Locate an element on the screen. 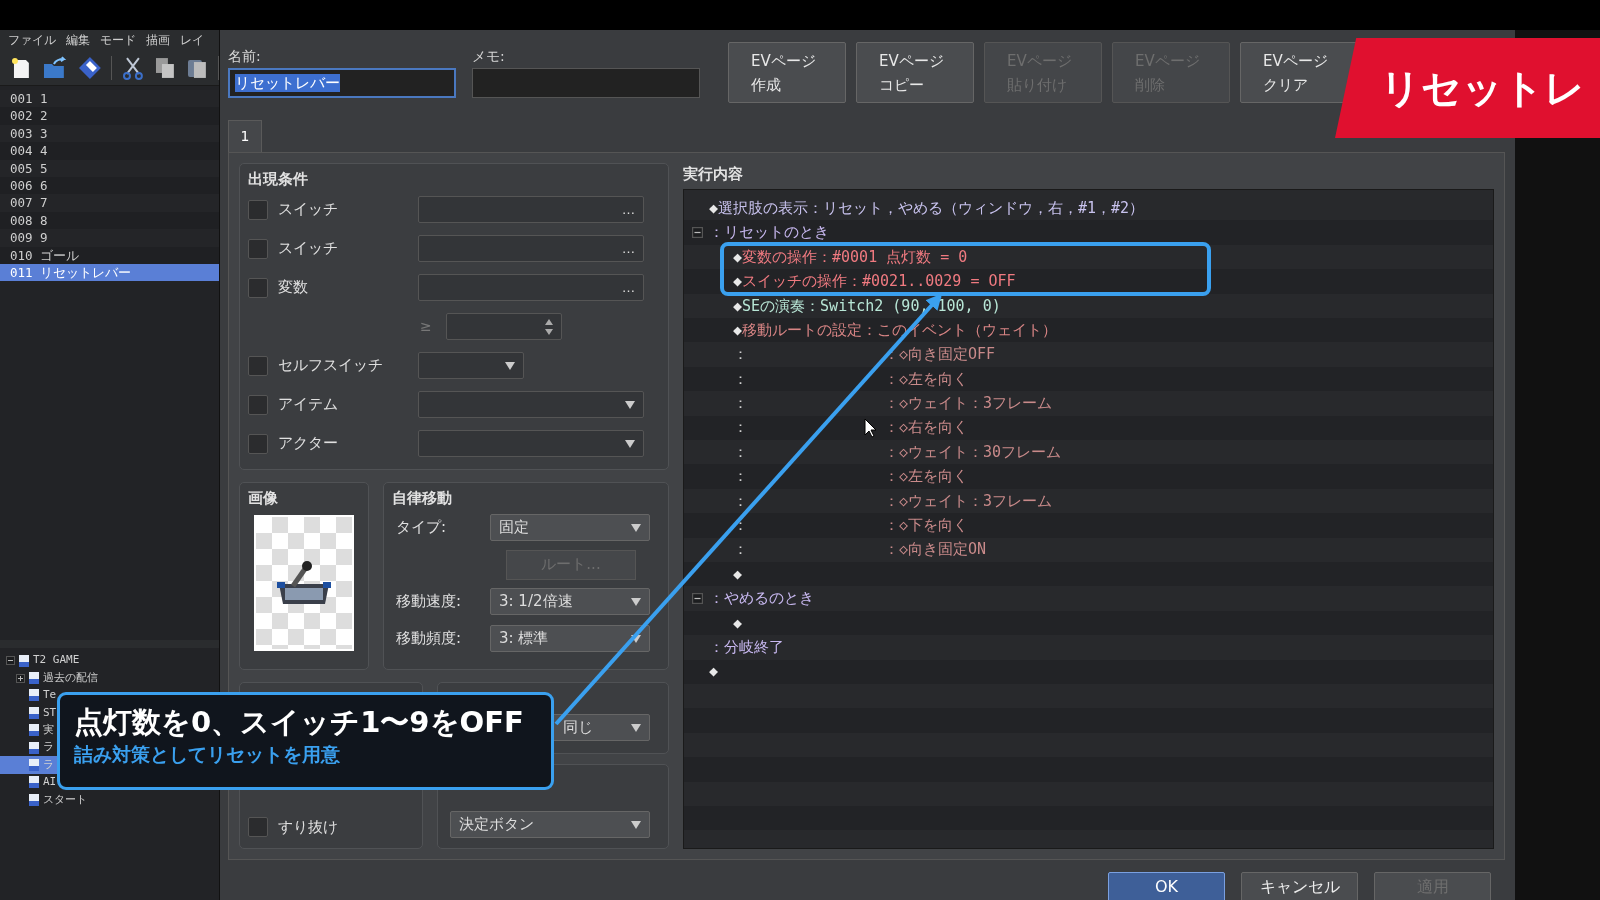 This screenshot has height=900, width=1600. tree-label: 実 is located at coordinates (48, 730).